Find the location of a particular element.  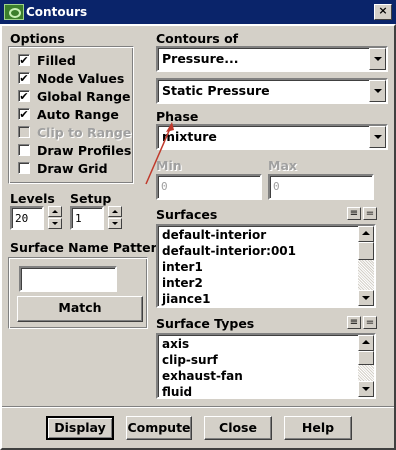

annotation-arrow-line is located at coordinates (159, 154).